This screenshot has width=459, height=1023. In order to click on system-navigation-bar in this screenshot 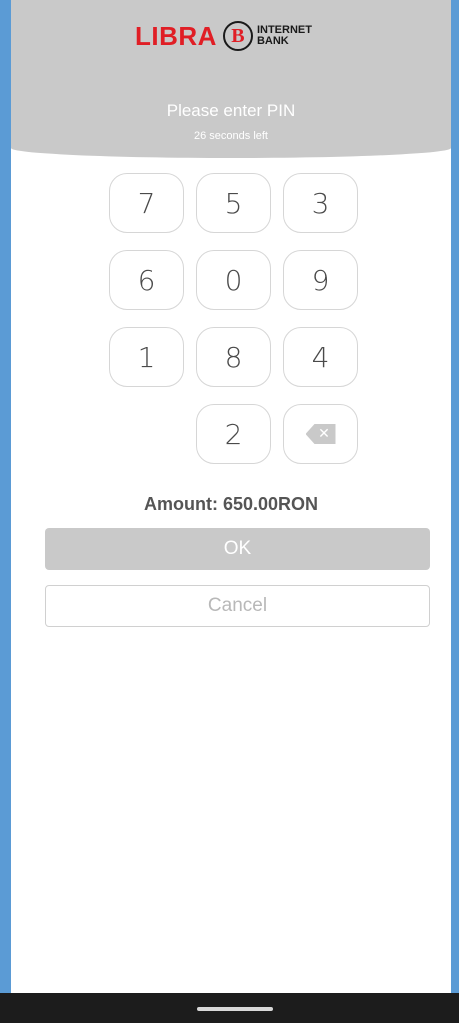, I will do `click(229, 1008)`.